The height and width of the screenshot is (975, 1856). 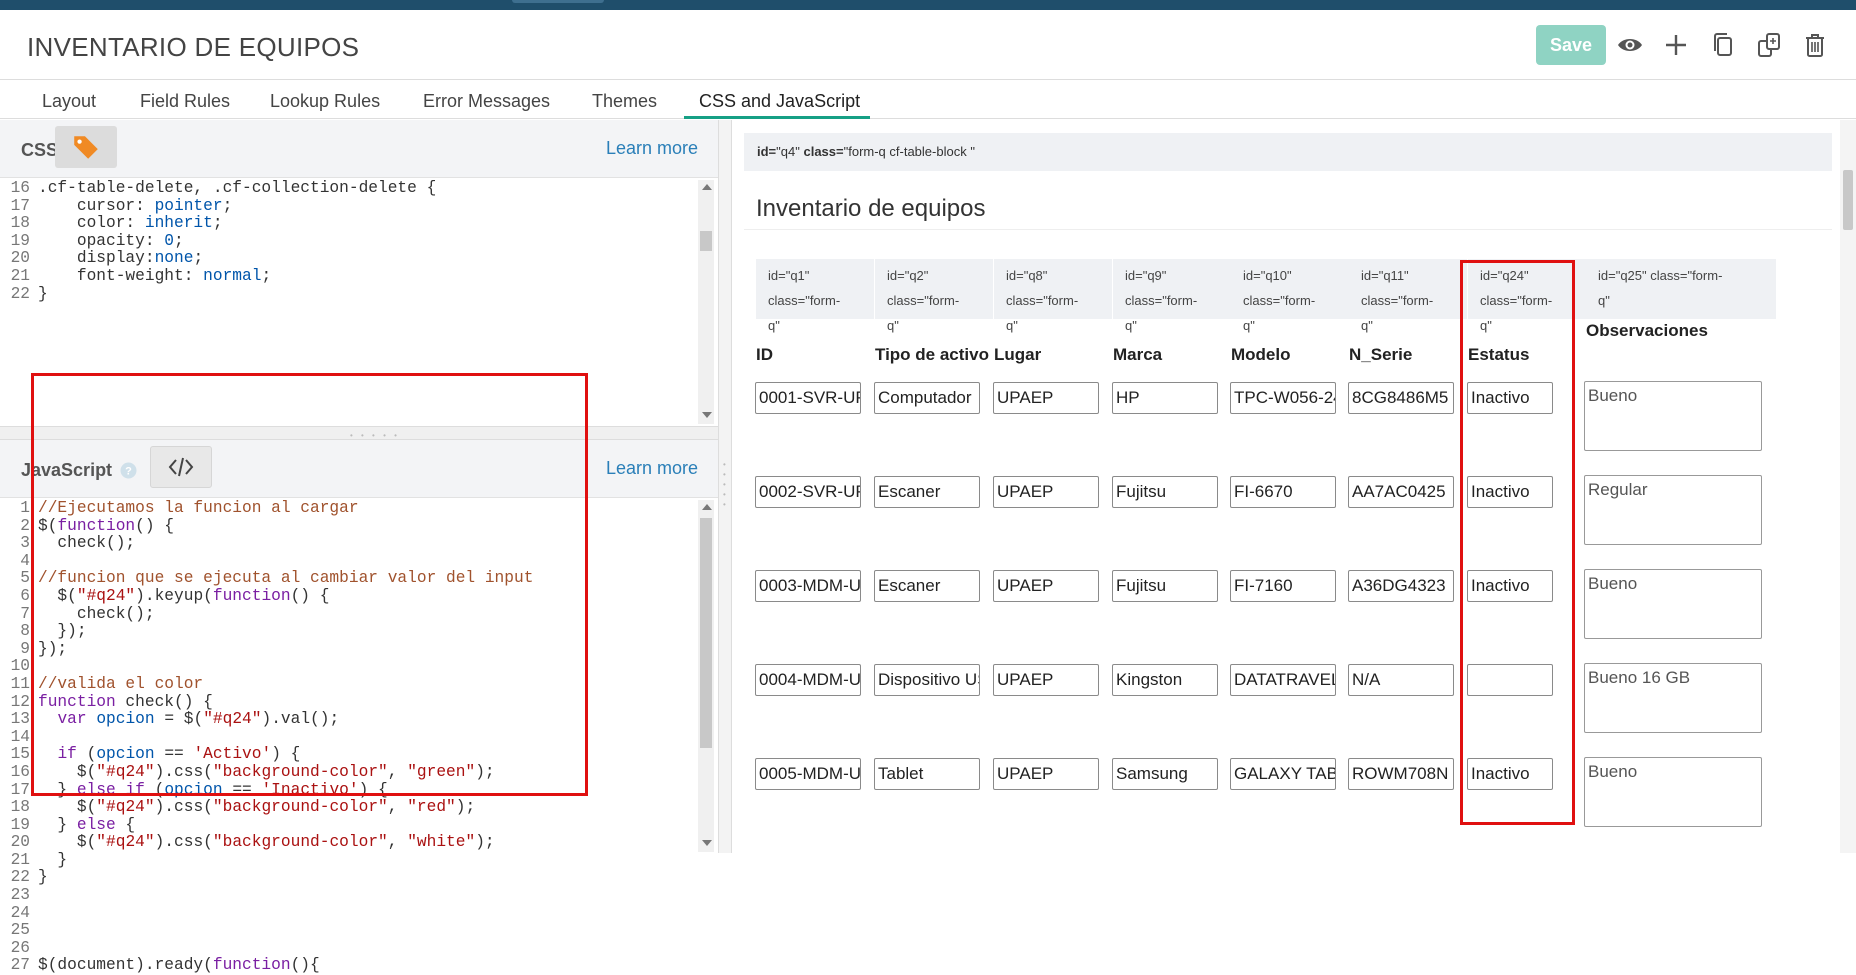 I want to click on eye-icon, so click(x=1630, y=45).